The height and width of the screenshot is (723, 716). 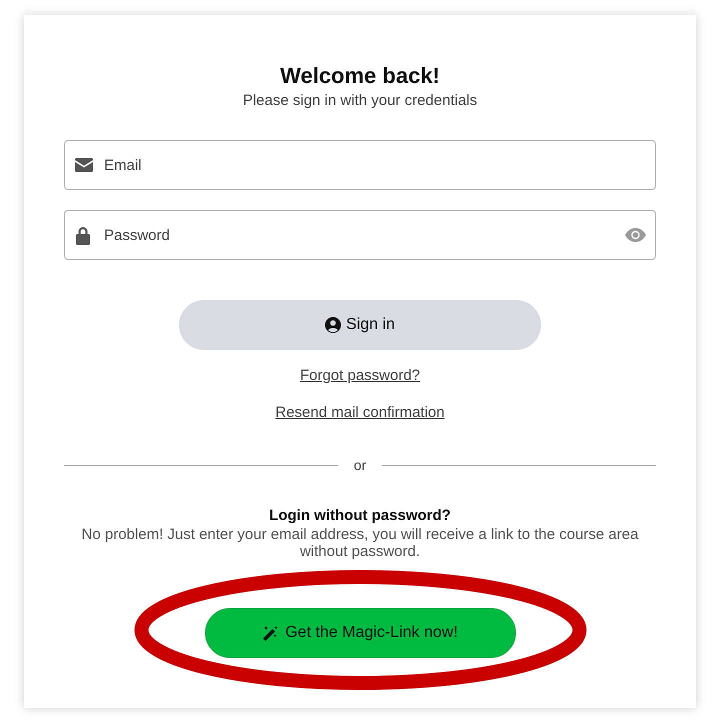 What do you see at coordinates (360, 633) in the screenshot?
I see `magic-link-button: Get the Magic-Link now!` at bounding box center [360, 633].